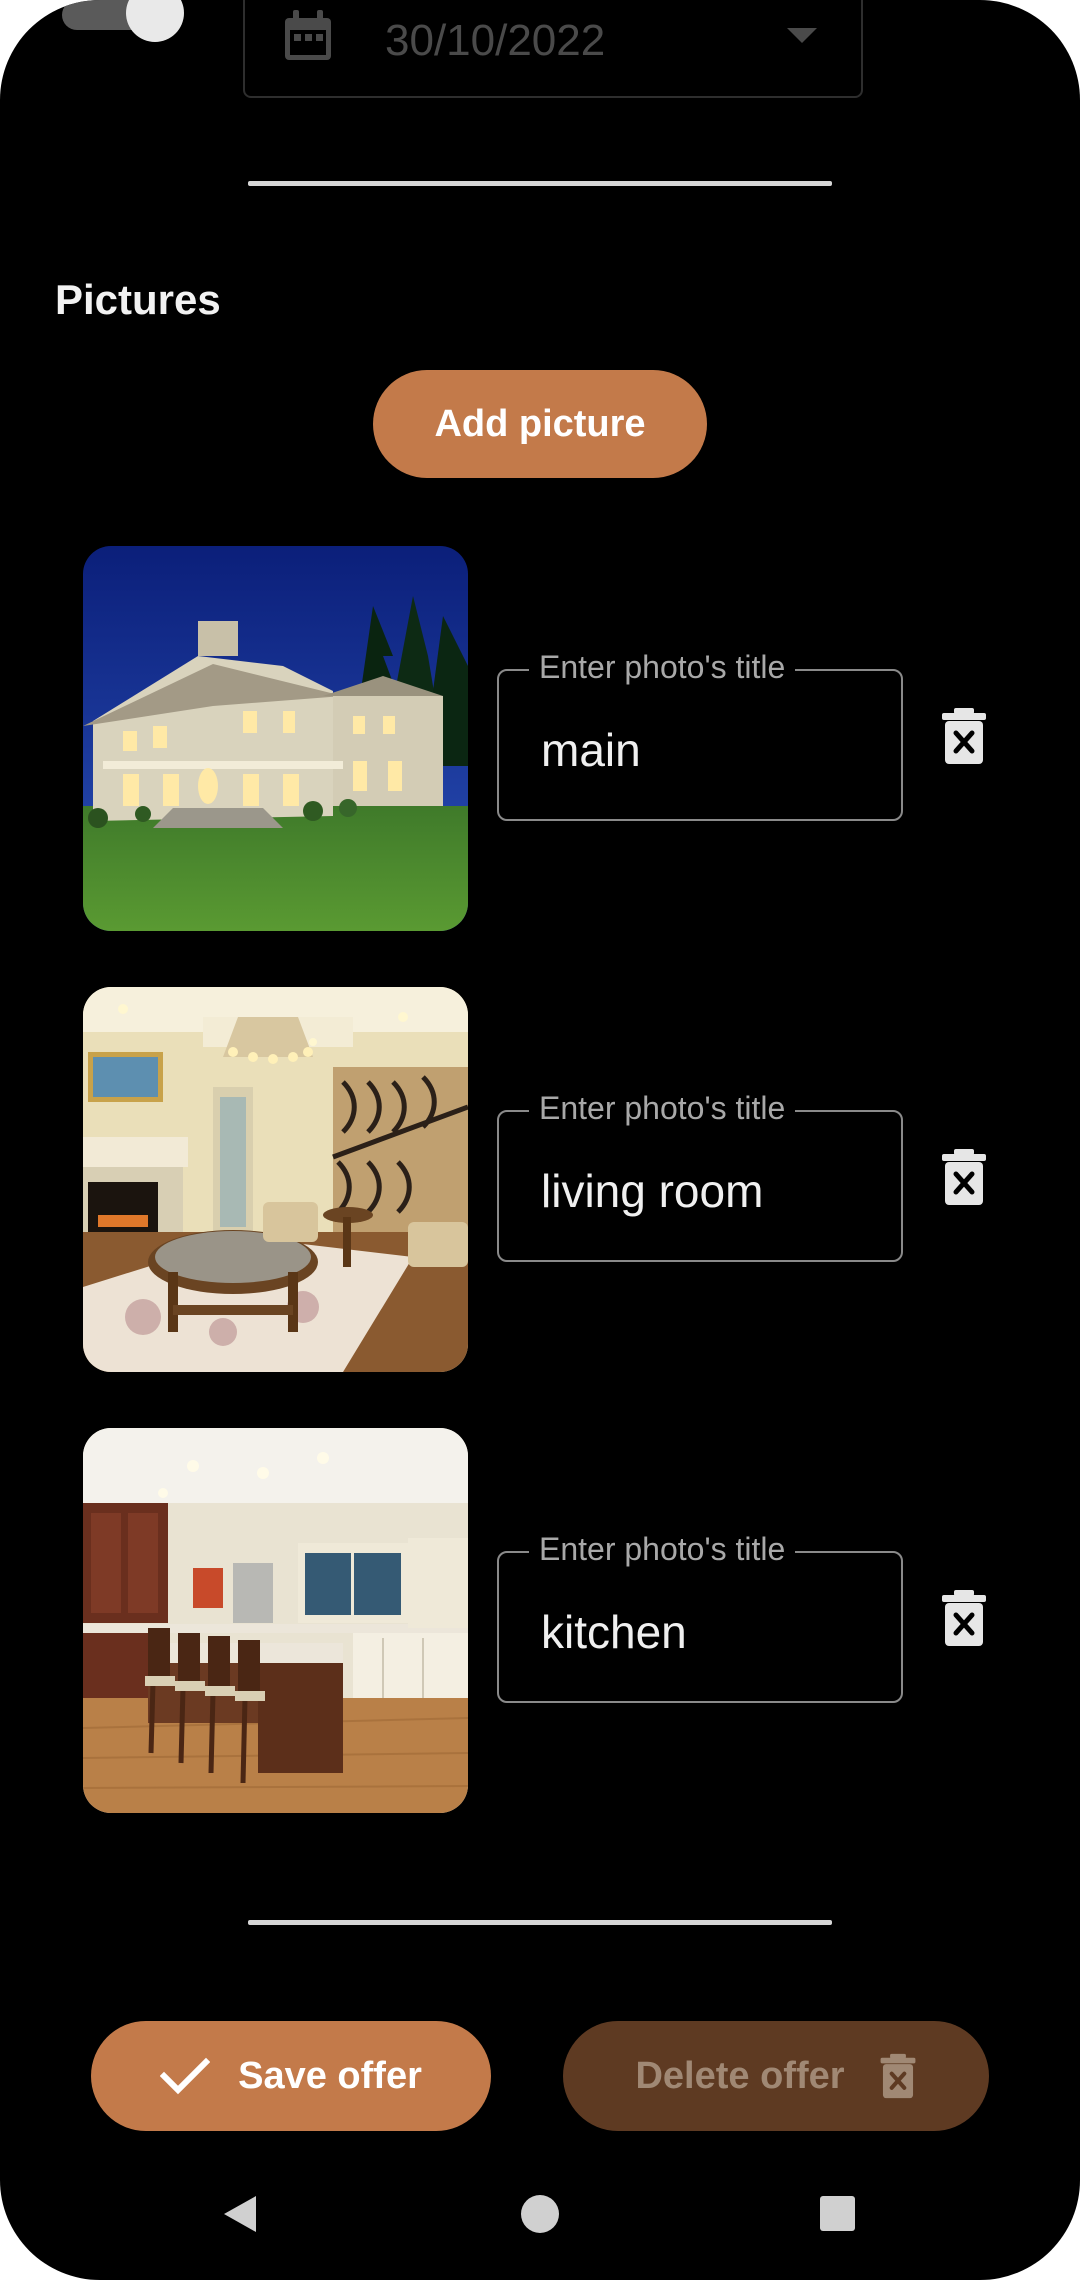  Describe the element at coordinates (700, 735) in the screenshot. I see `photo-title-field: Enter photo's title main` at that location.